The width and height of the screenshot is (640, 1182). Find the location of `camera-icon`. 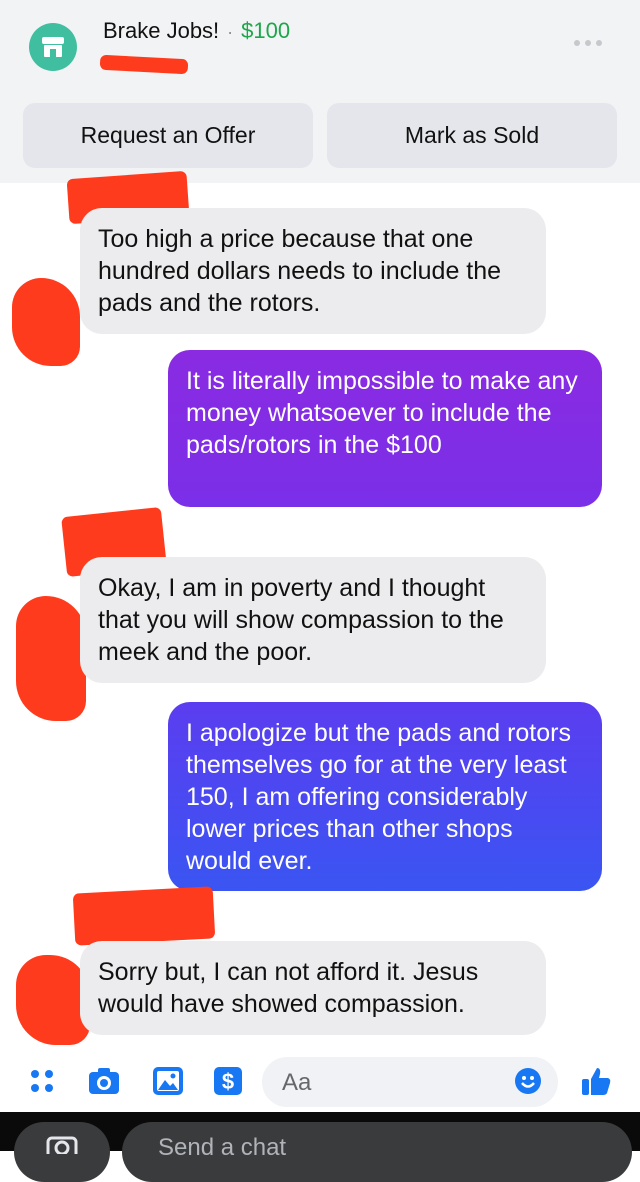

camera-icon is located at coordinates (104, 1081).